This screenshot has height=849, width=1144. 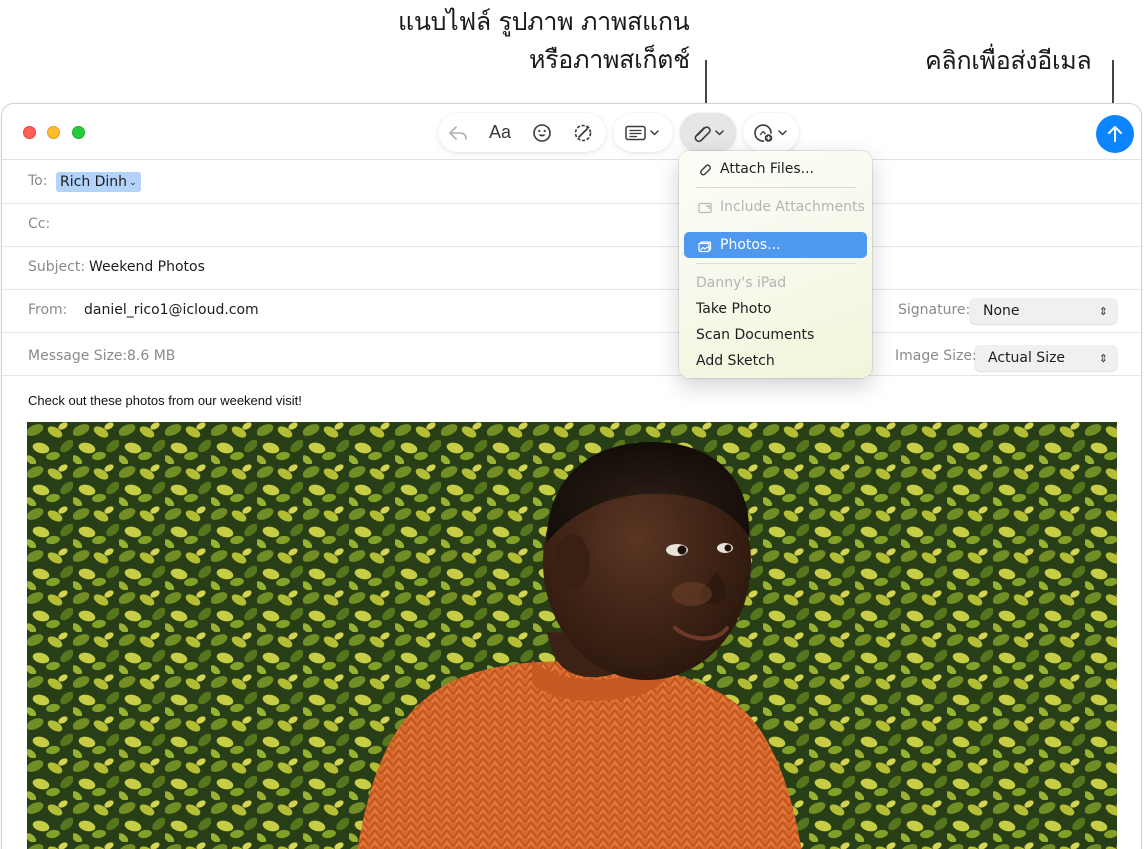 I want to click on menu-label: Take Photo, so click(x=734, y=309).